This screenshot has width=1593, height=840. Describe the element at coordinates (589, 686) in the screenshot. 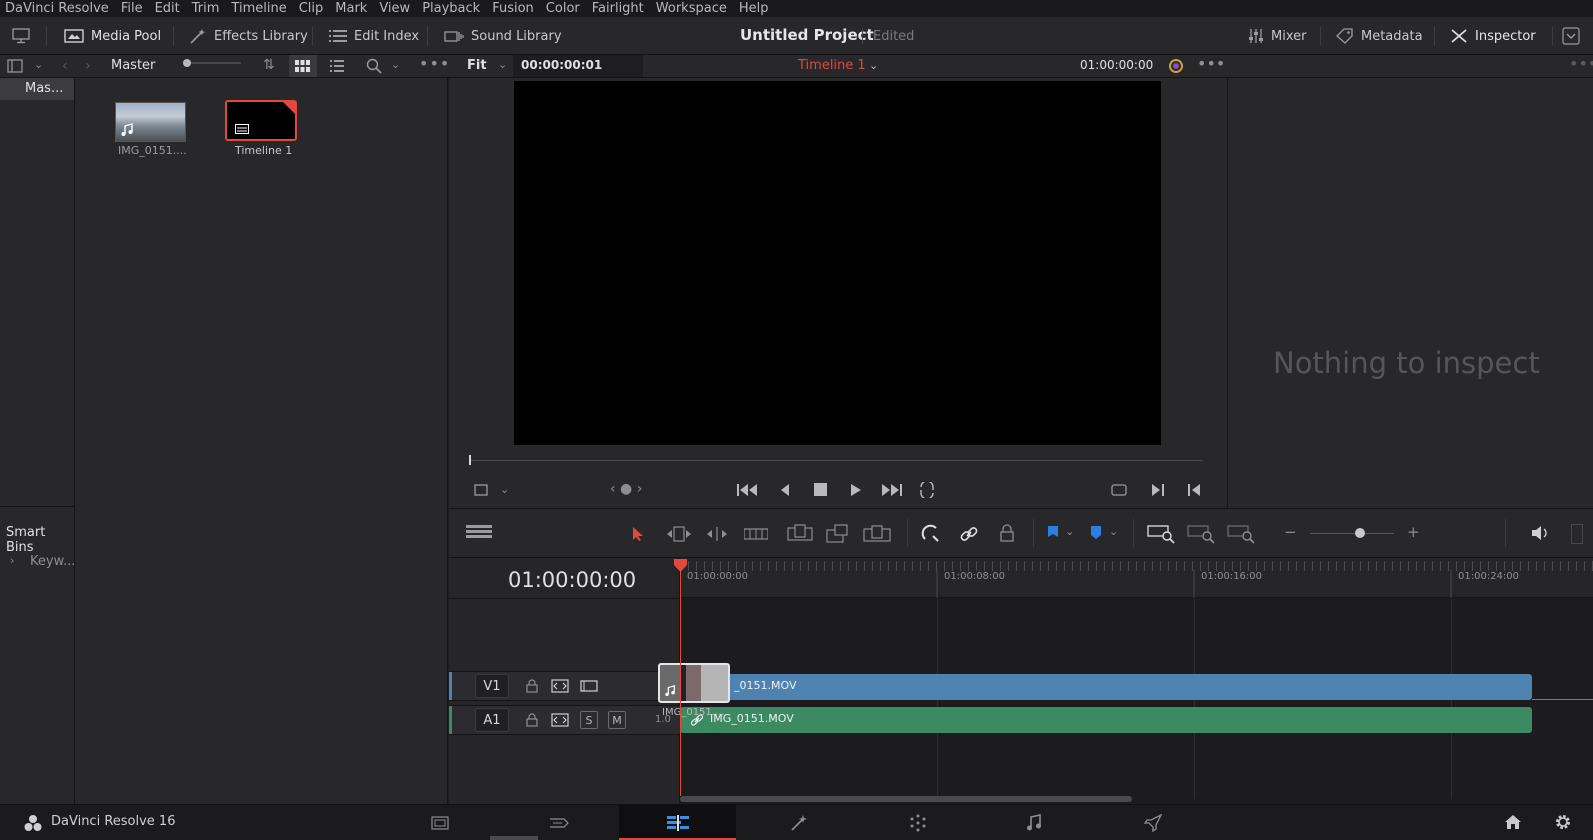

I see `track-enable-icon` at that location.